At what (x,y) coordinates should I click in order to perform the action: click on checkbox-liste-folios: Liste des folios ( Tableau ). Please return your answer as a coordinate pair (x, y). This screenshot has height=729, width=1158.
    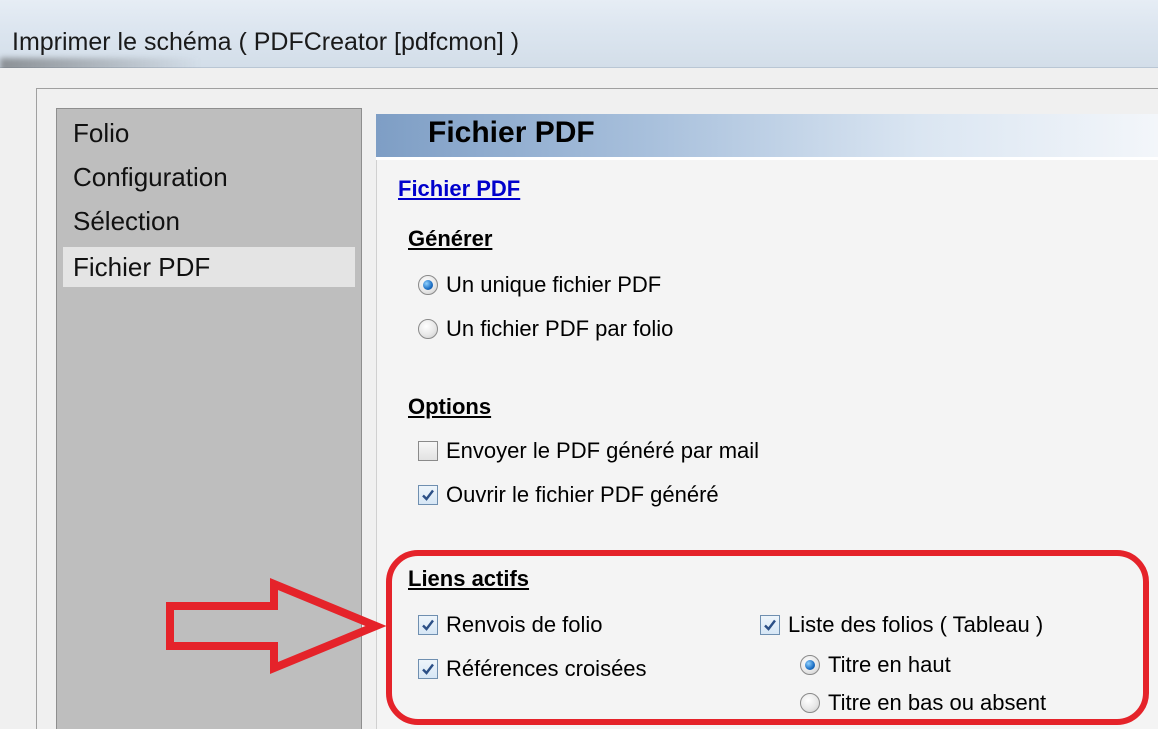
    Looking at the image, I should click on (901, 625).